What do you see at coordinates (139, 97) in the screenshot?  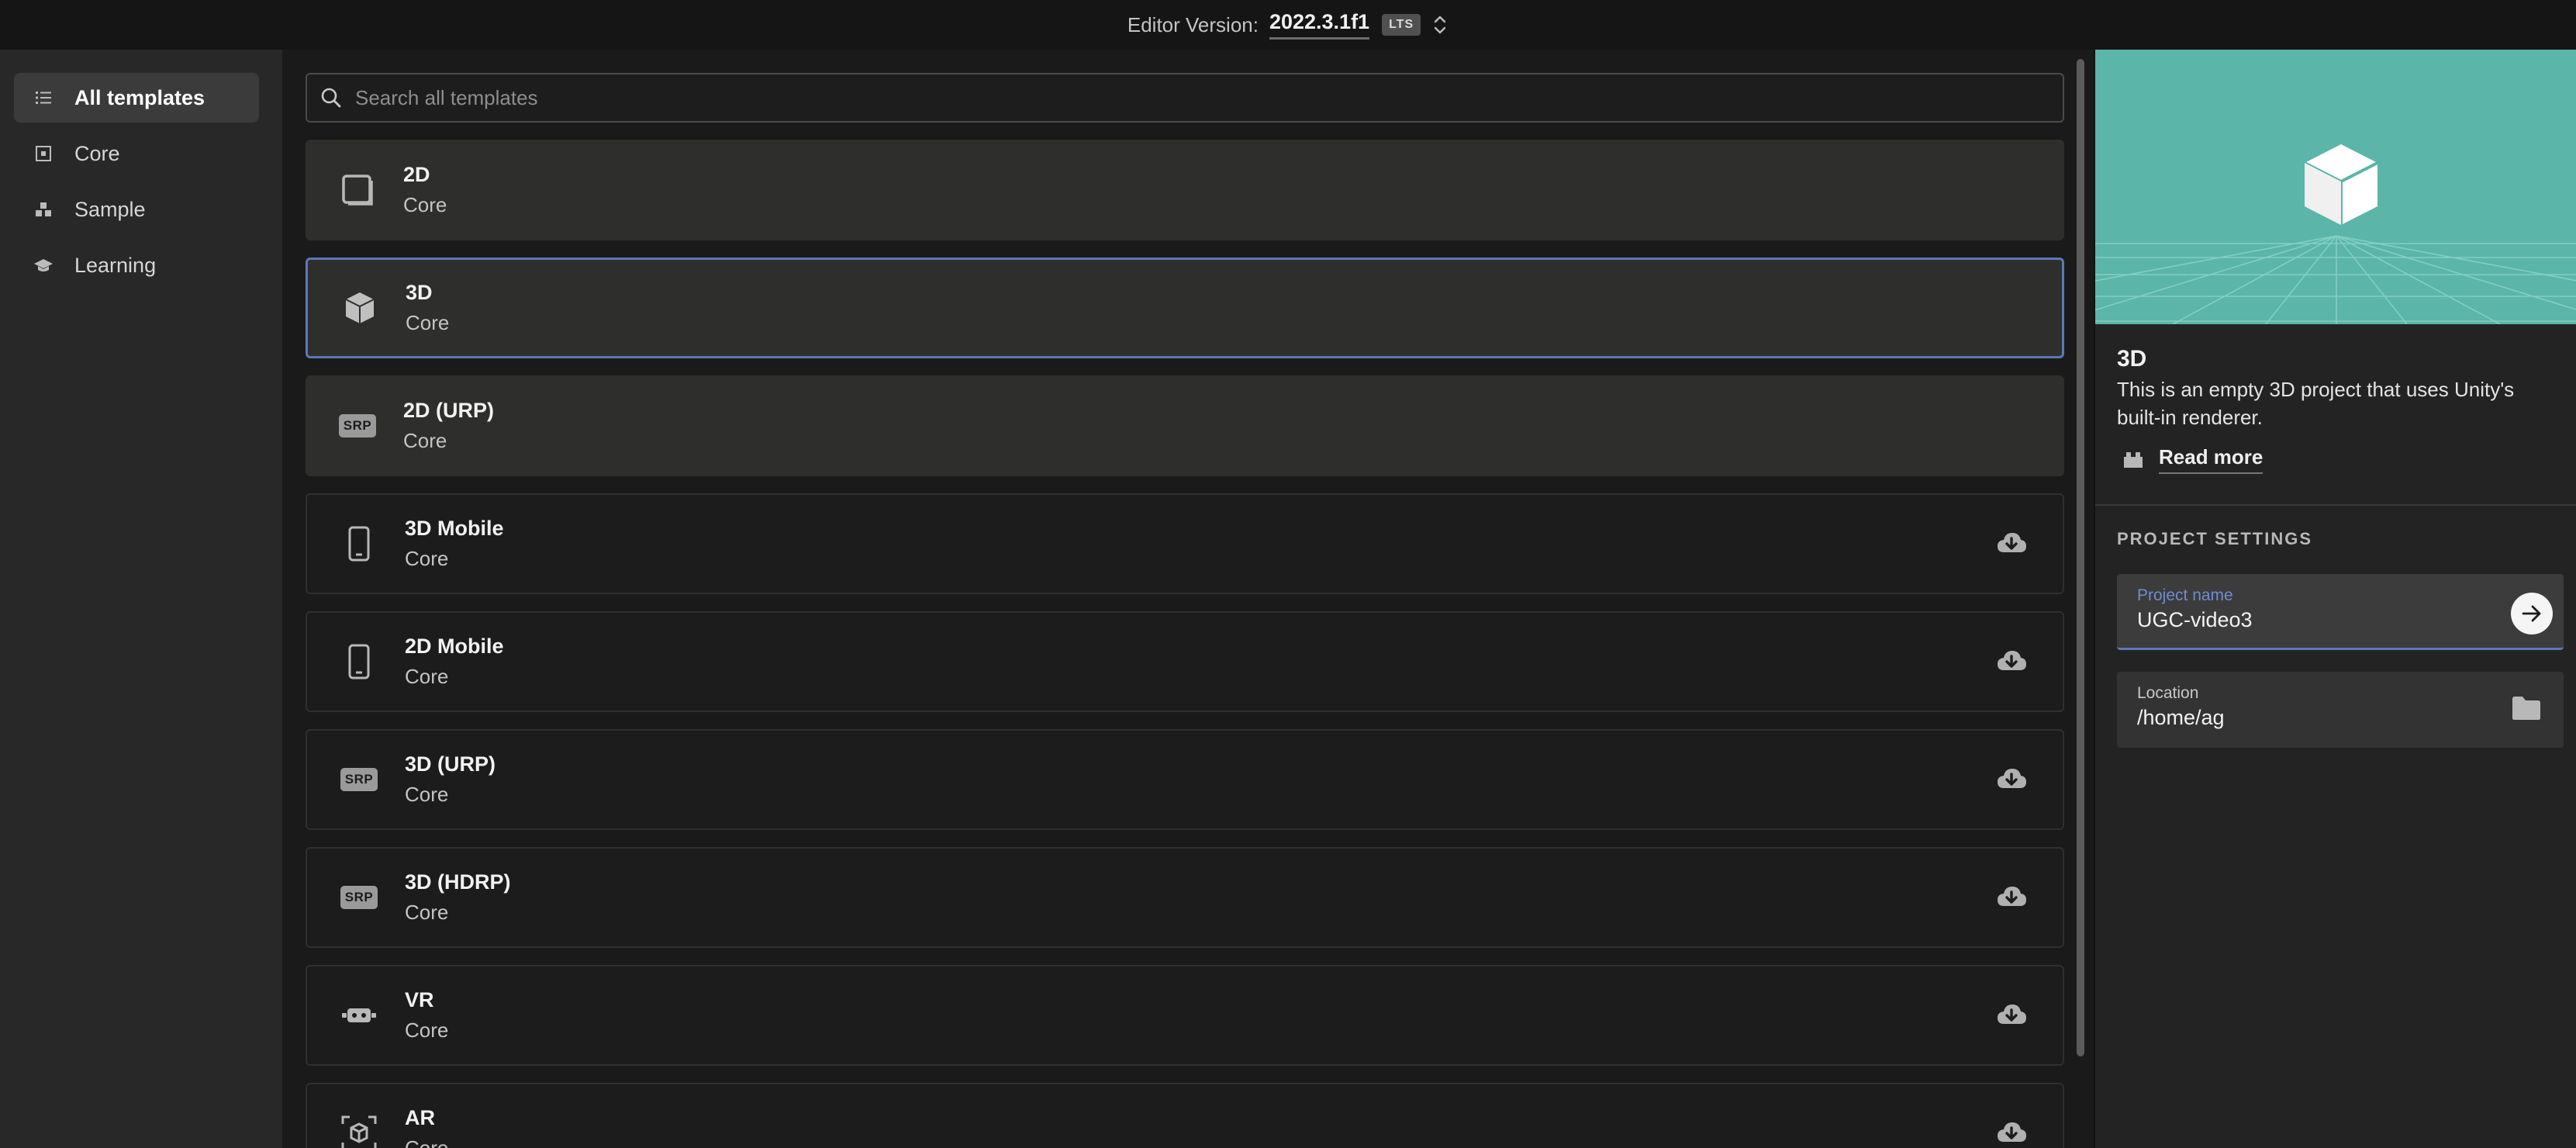 I see `sidebar-item-label: All templates` at bounding box center [139, 97].